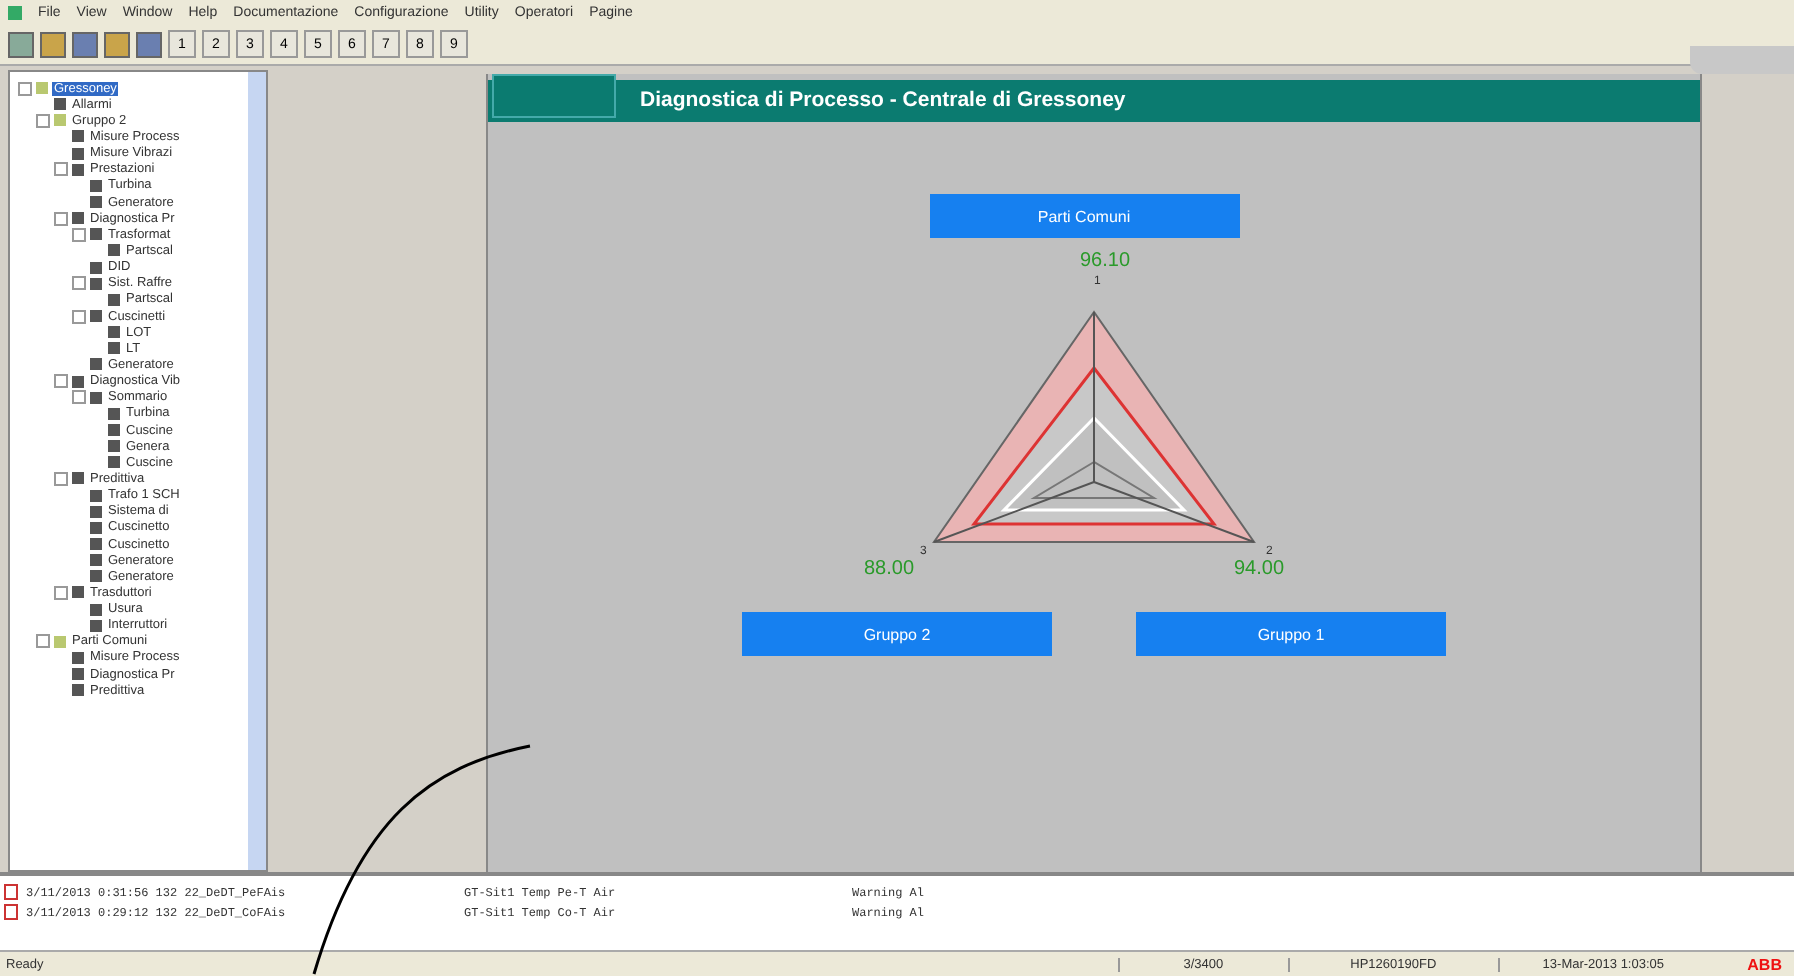 The image size is (1794, 976). What do you see at coordinates (1764, 964) in the screenshot?
I see `company-logo: ABB` at bounding box center [1764, 964].